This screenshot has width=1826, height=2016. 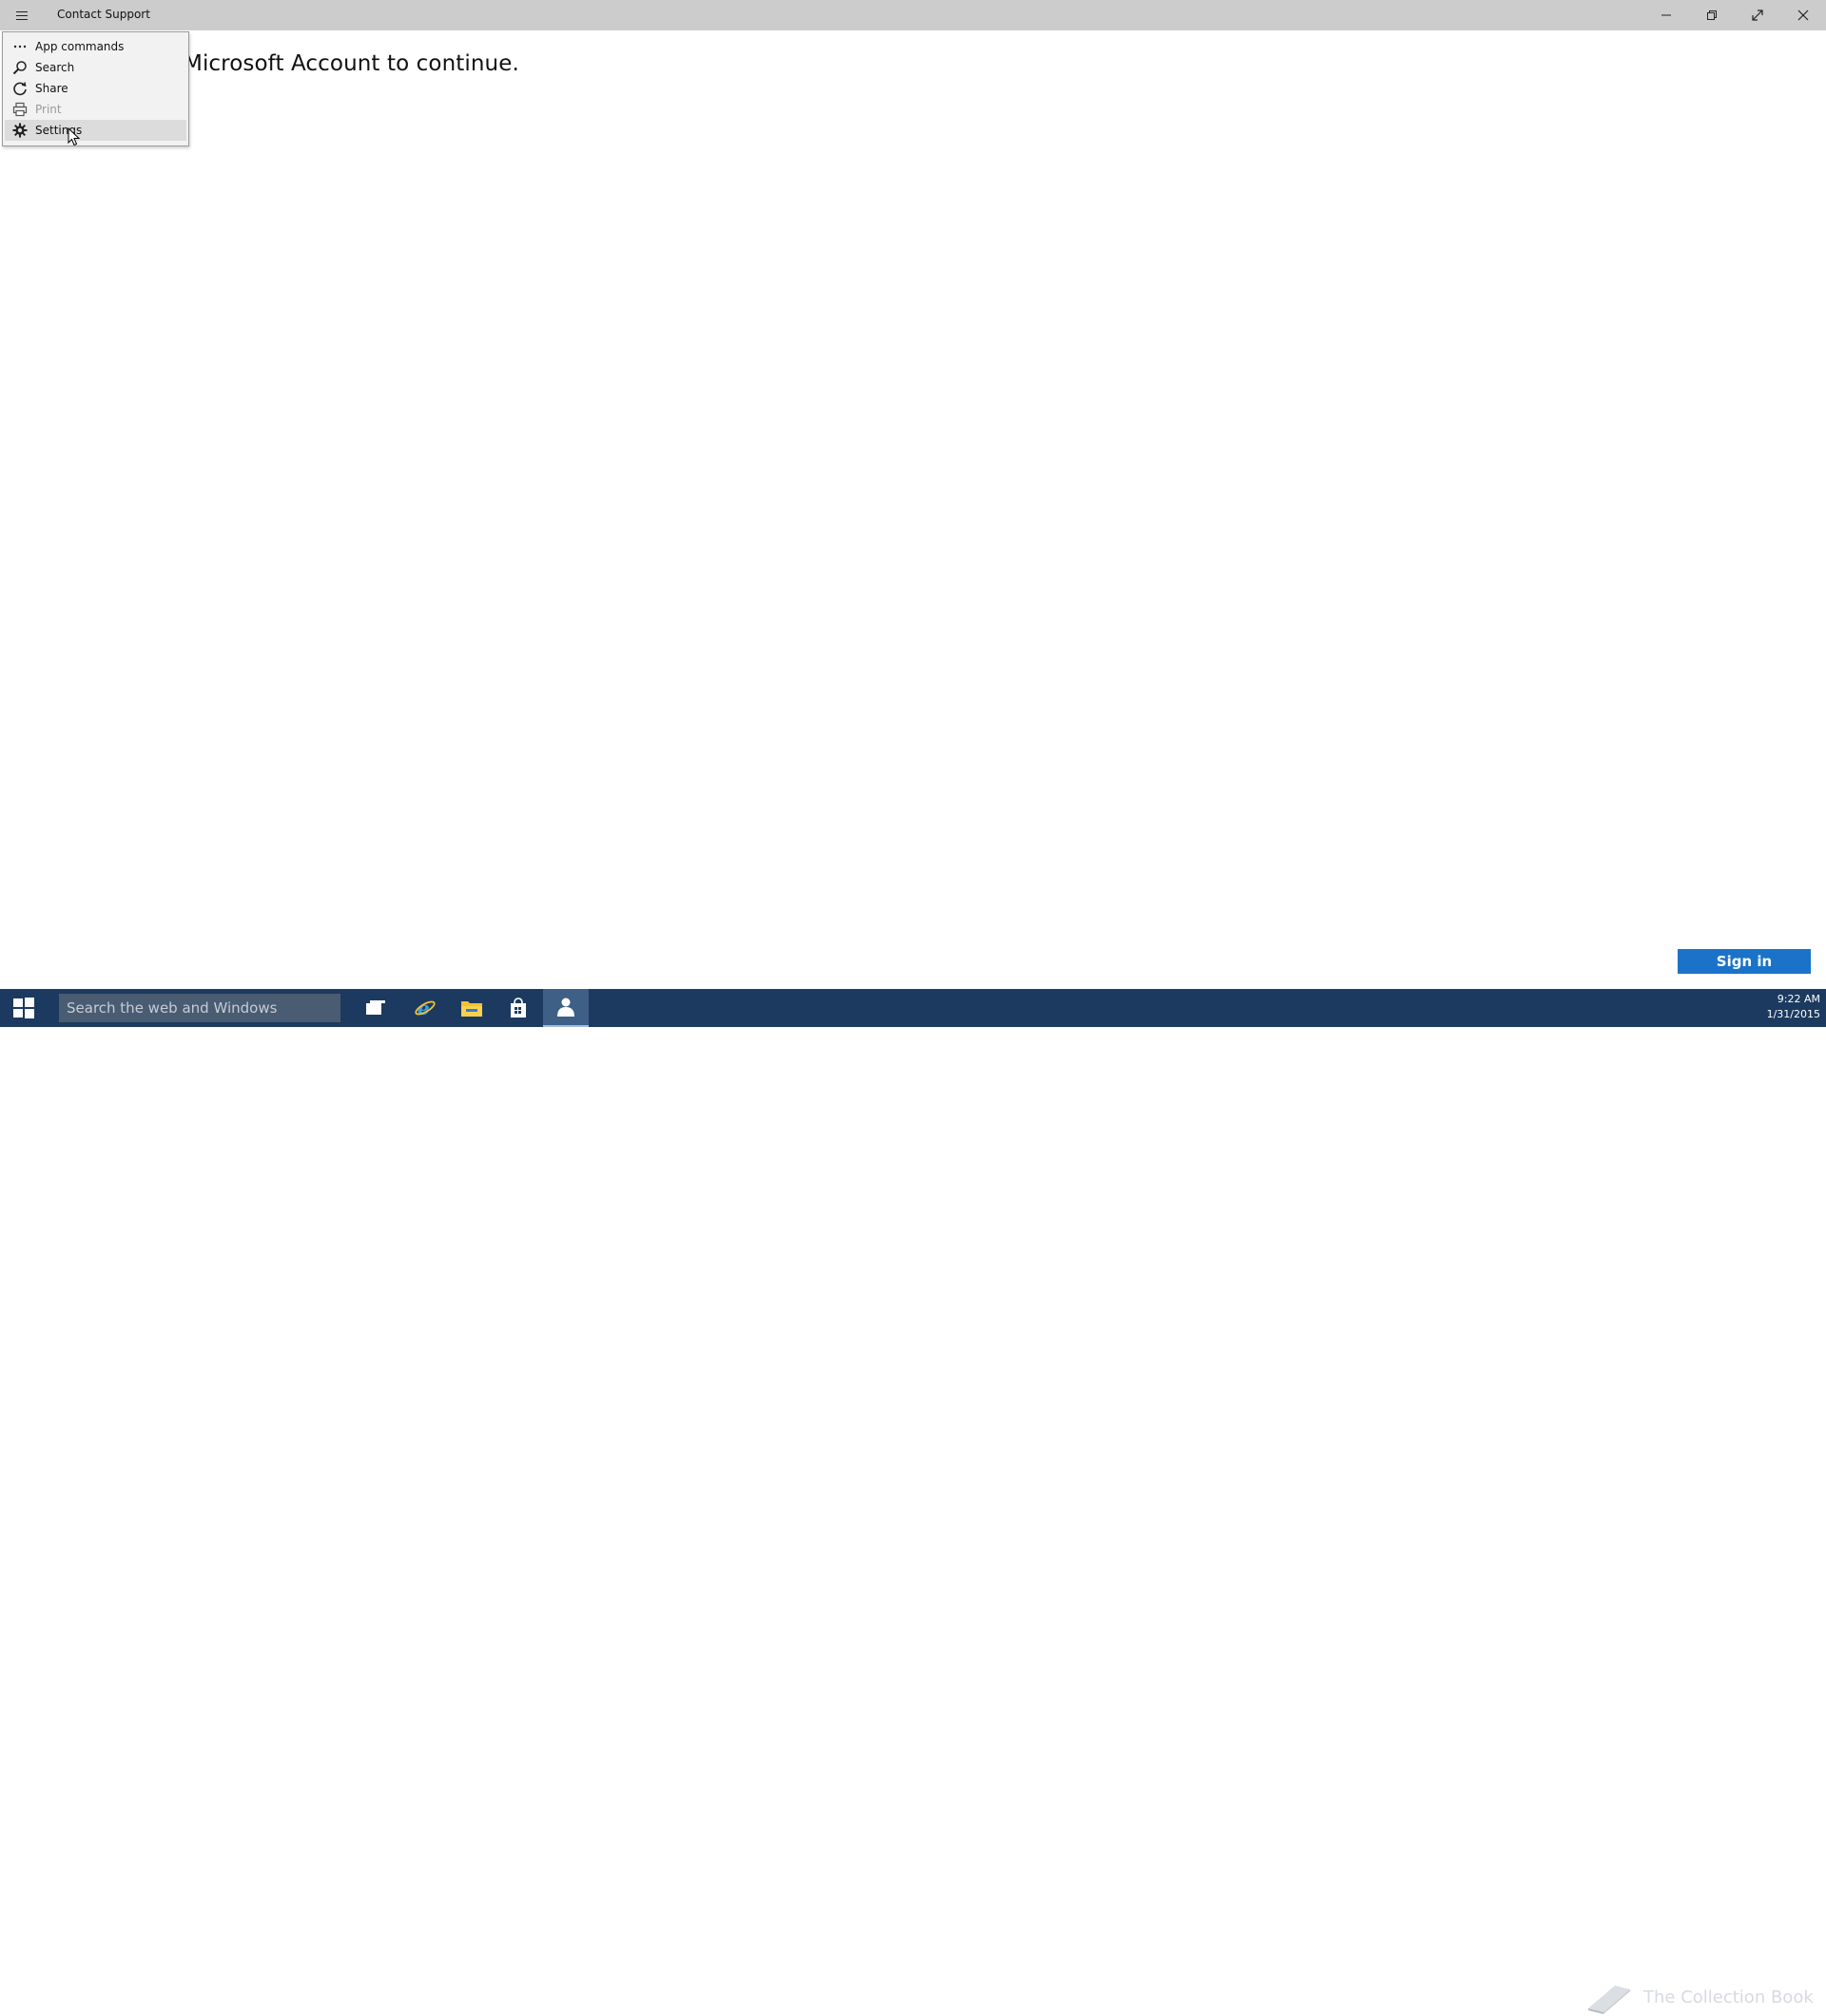 I want to click on task-view-icon, so click(x=375, y=1008).